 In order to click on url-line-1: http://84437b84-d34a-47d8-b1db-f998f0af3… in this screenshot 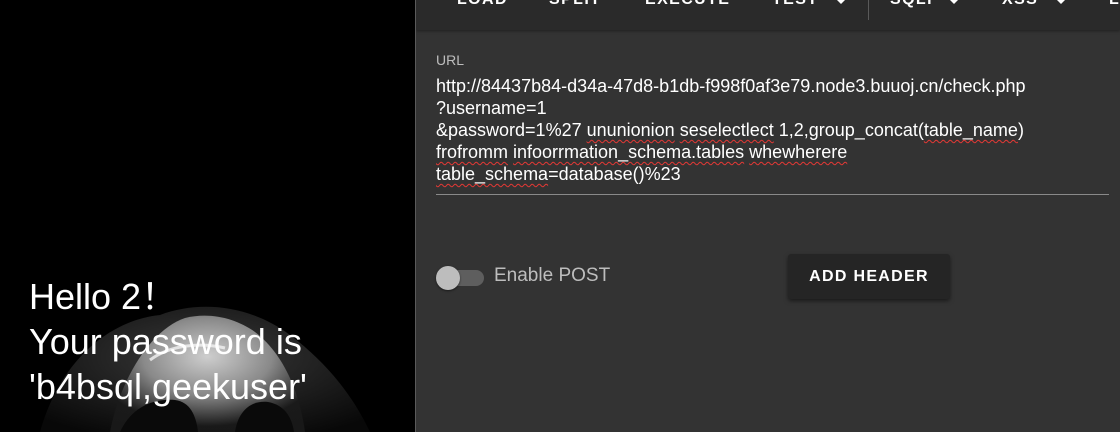, I will do `click(731, 86)`.